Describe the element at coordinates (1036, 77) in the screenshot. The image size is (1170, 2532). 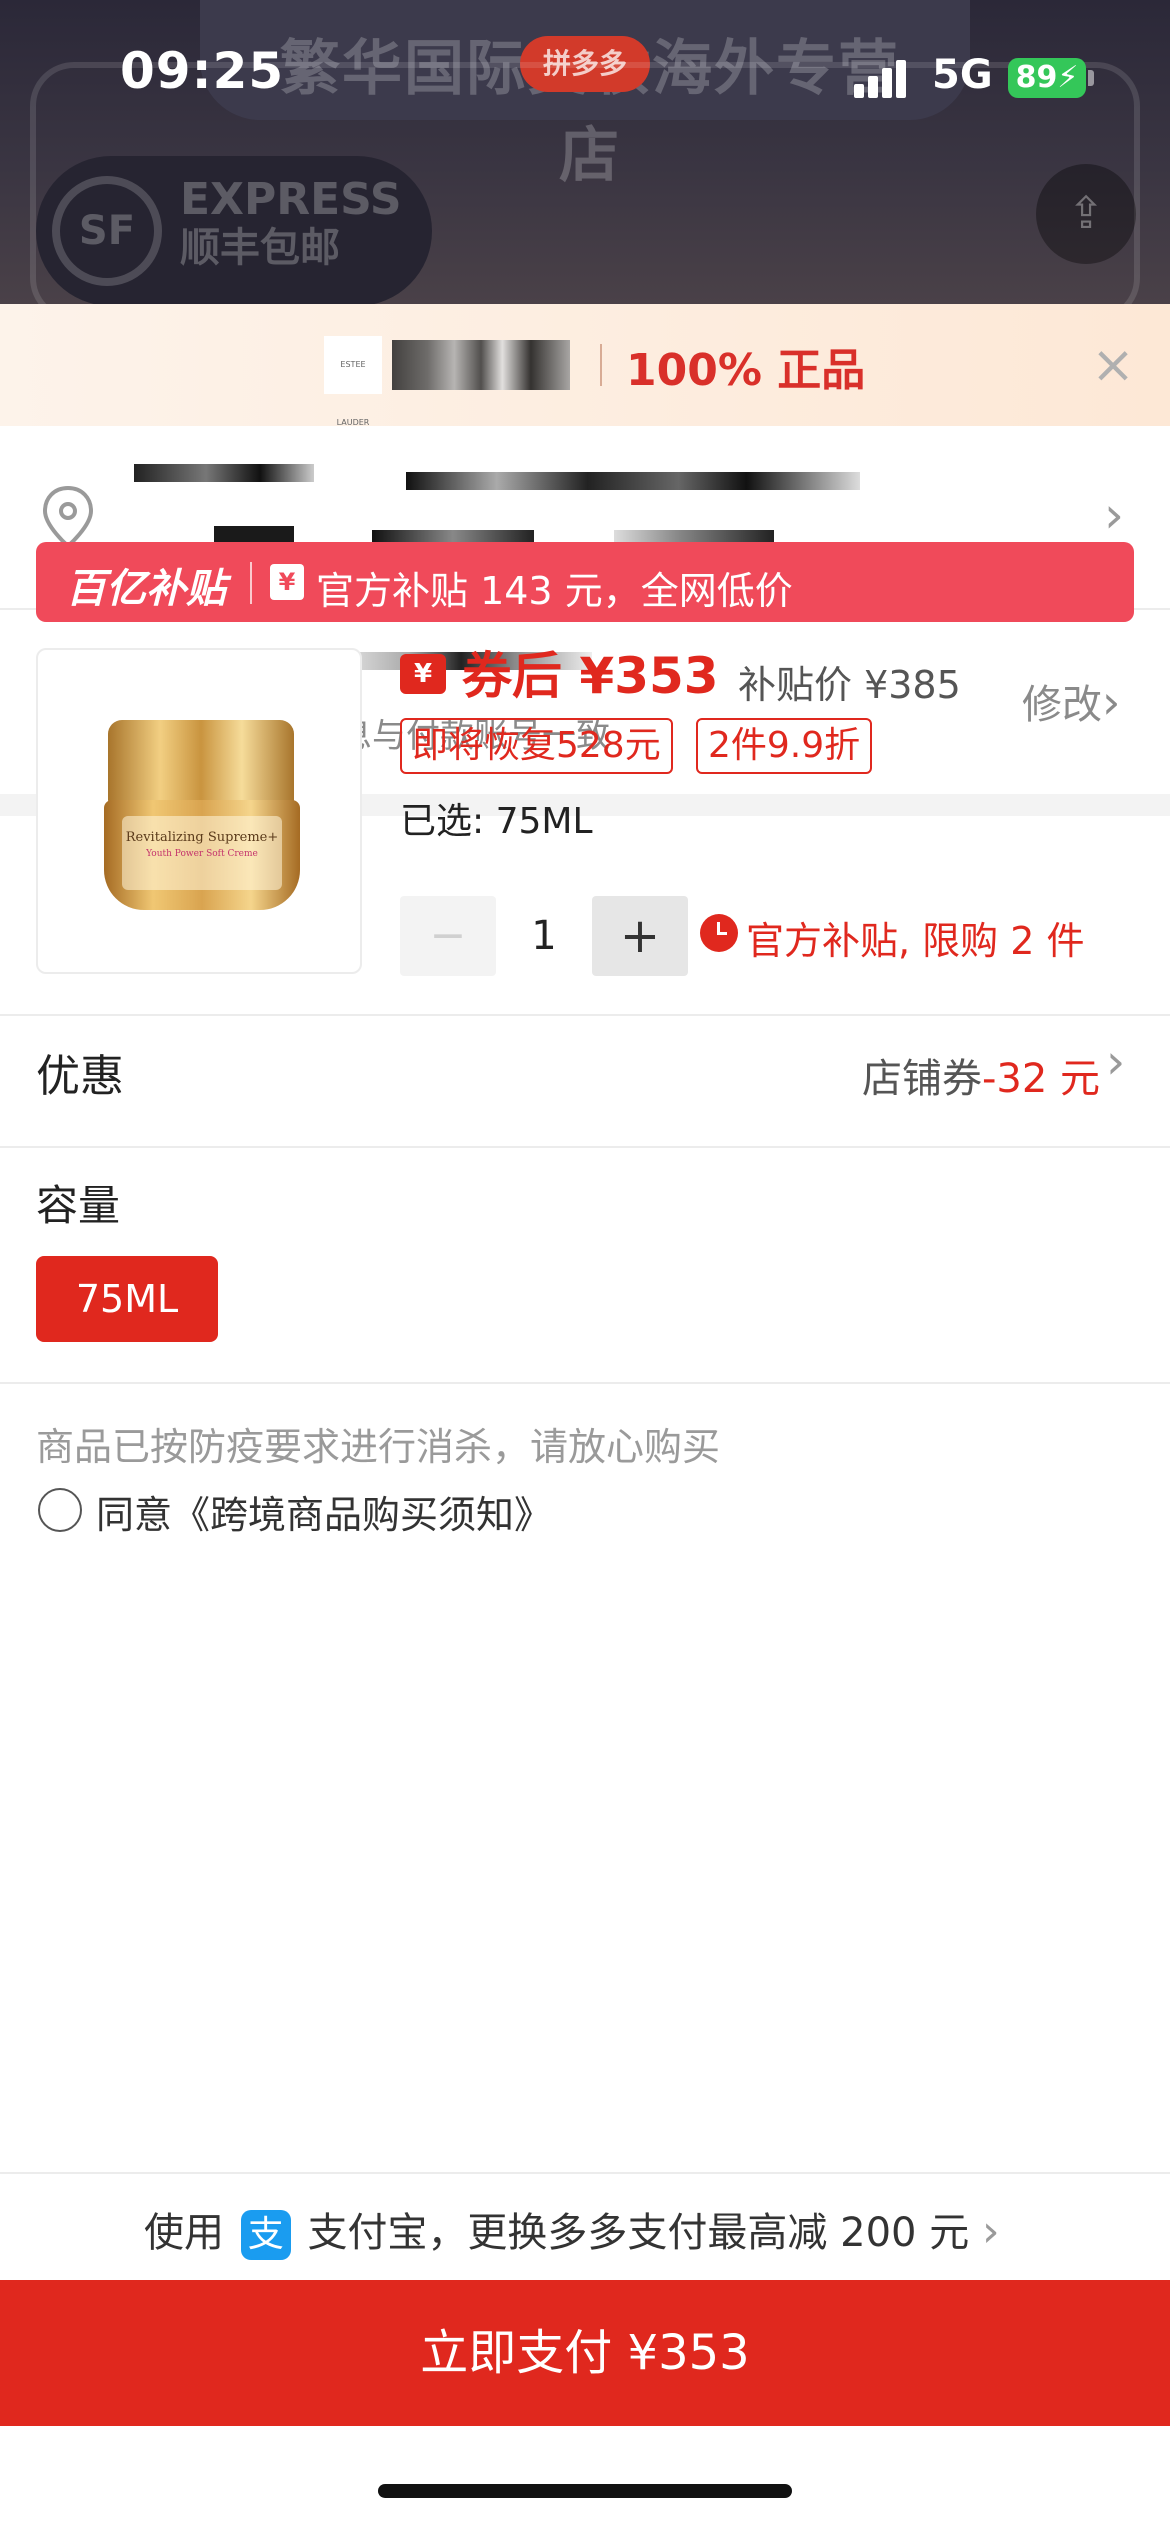
I see `battery-level: 89` at that location.